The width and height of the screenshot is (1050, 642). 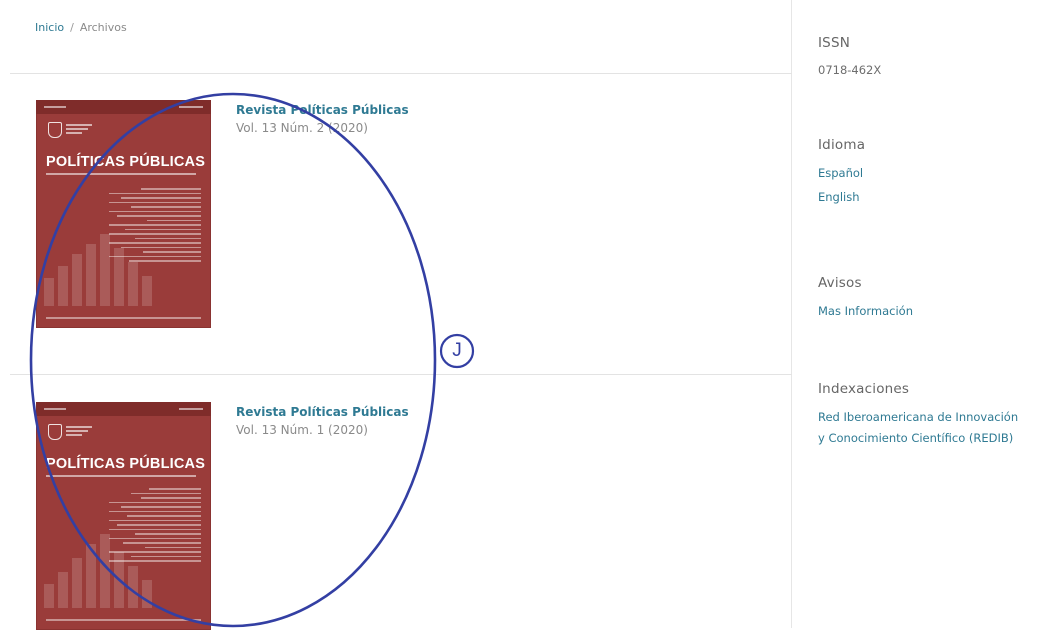 I want to click on more-info-link: Mas Información, so click(x=930, y=311).